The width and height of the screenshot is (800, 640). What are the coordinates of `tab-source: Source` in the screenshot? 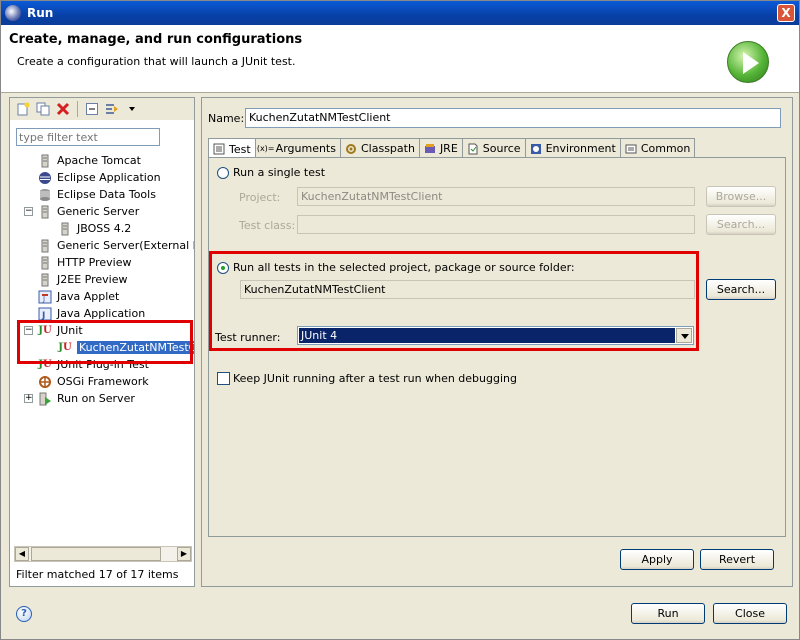 It's located at (493, 148).